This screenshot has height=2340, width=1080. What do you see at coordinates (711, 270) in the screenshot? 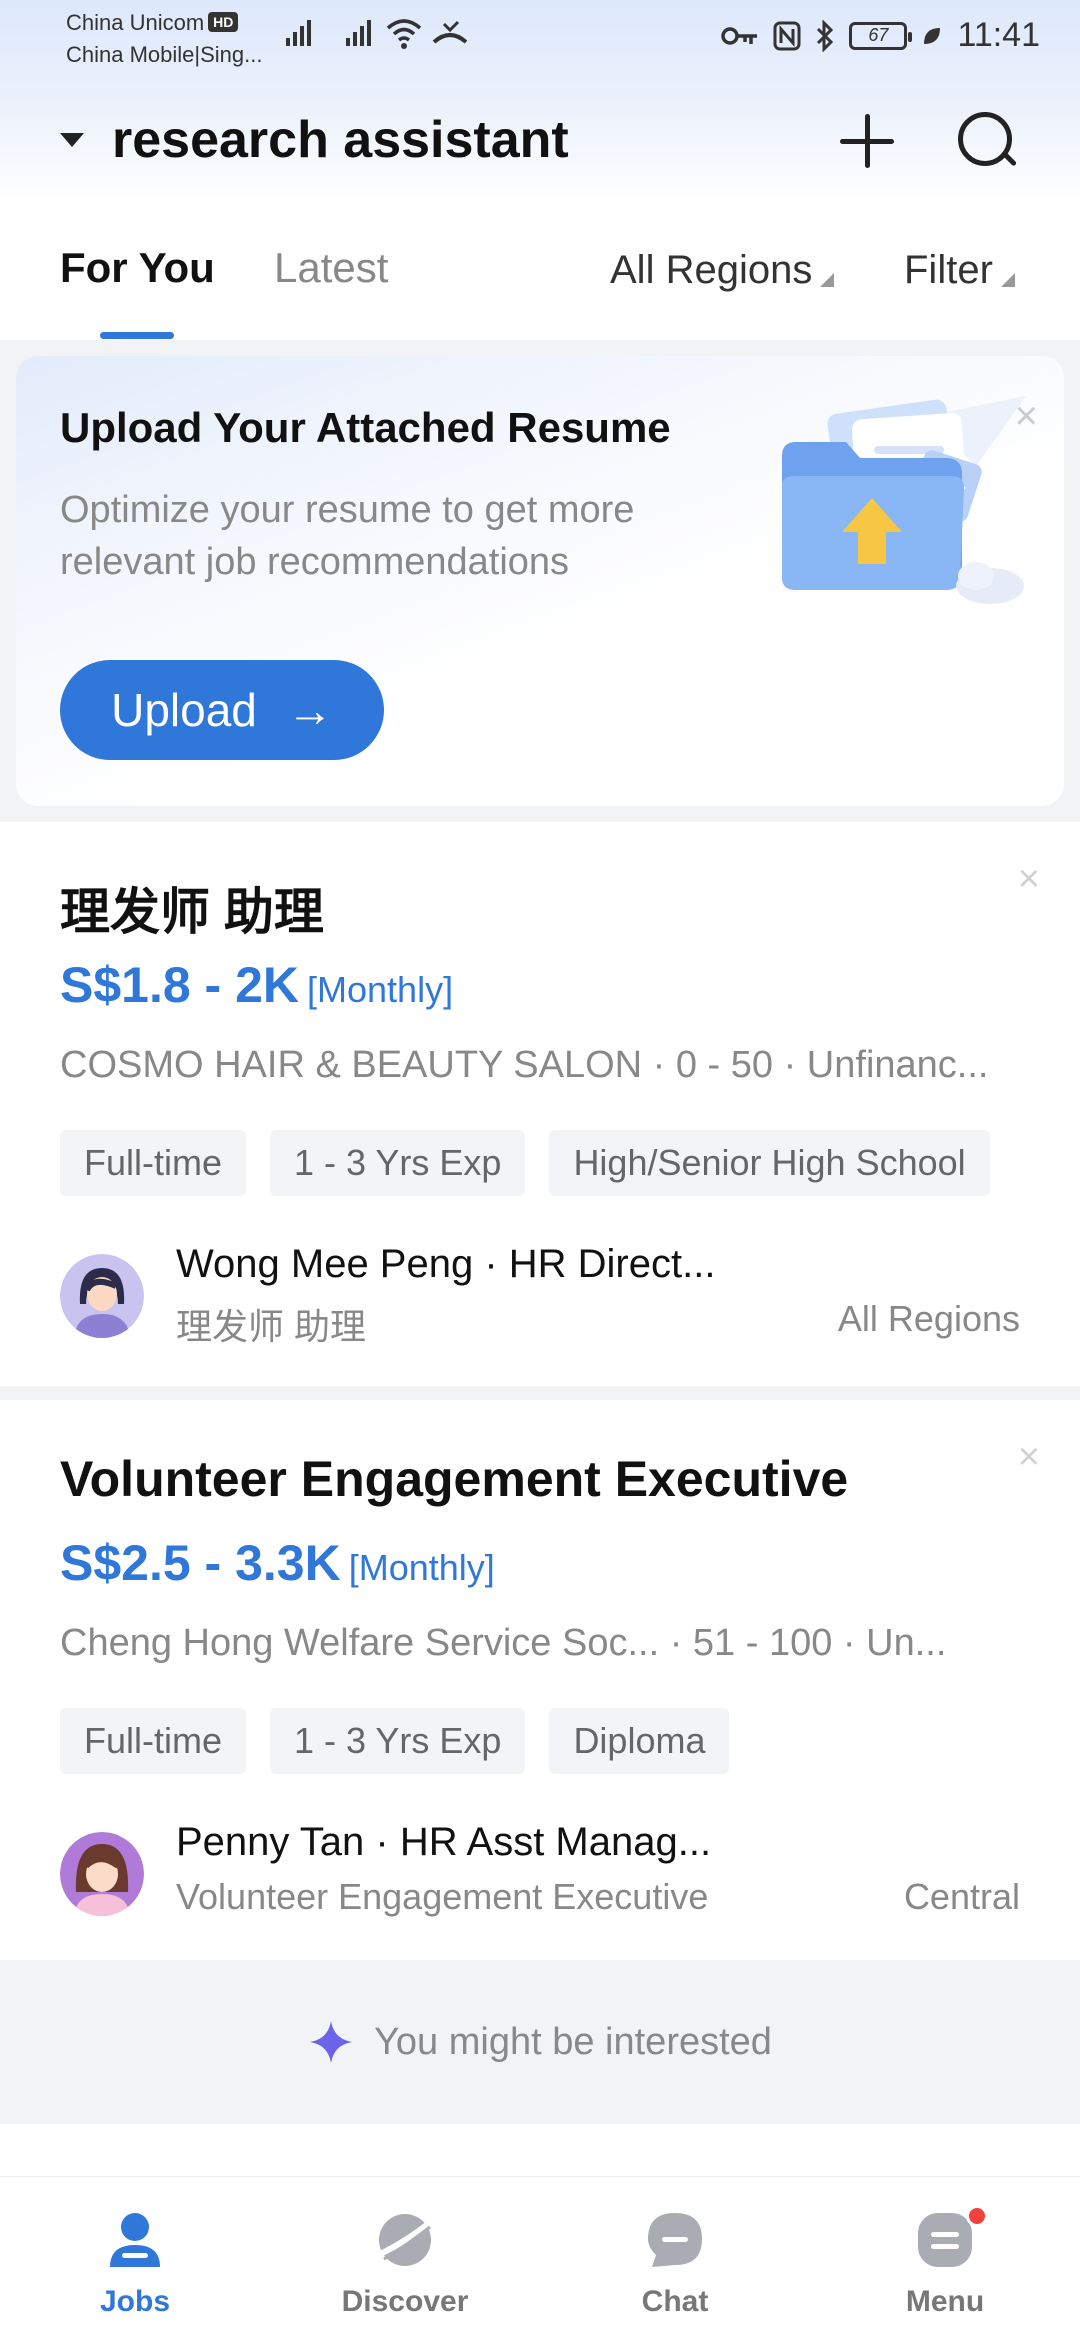
I see `regions-dropdown-label: All Regions` at bounding box center [711, 270].